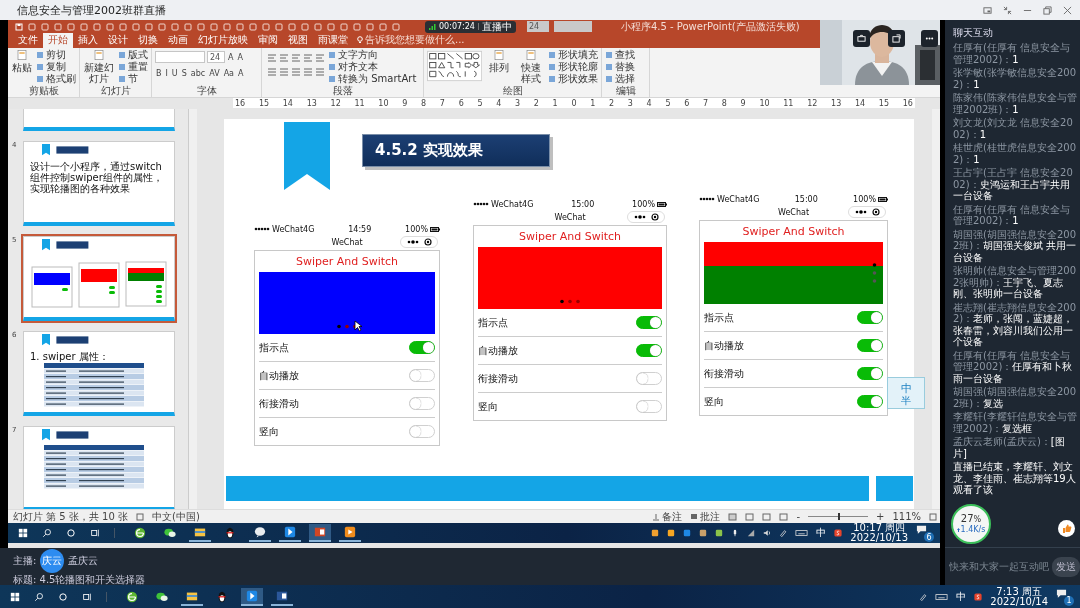 The image size is (1080, 608). What do you see at coordinates (99, 66) in the screenshot?
I see `ribbon-button: 新建幻灯片` at bounding box center [99, 66].